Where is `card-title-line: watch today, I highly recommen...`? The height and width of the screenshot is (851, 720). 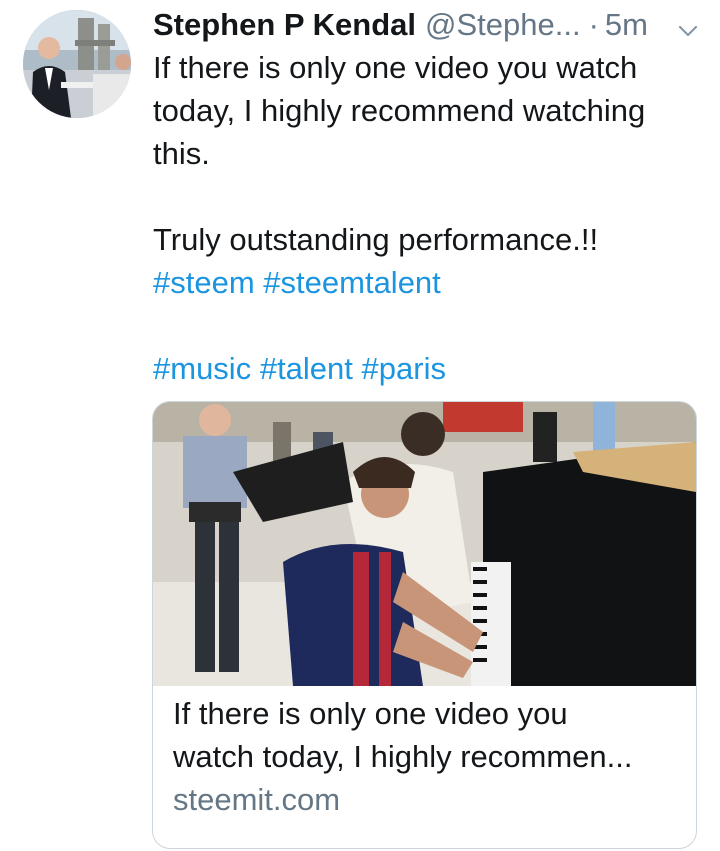 card-title-line: watch today, I highly recommen... is located at coordinates (403, 756).